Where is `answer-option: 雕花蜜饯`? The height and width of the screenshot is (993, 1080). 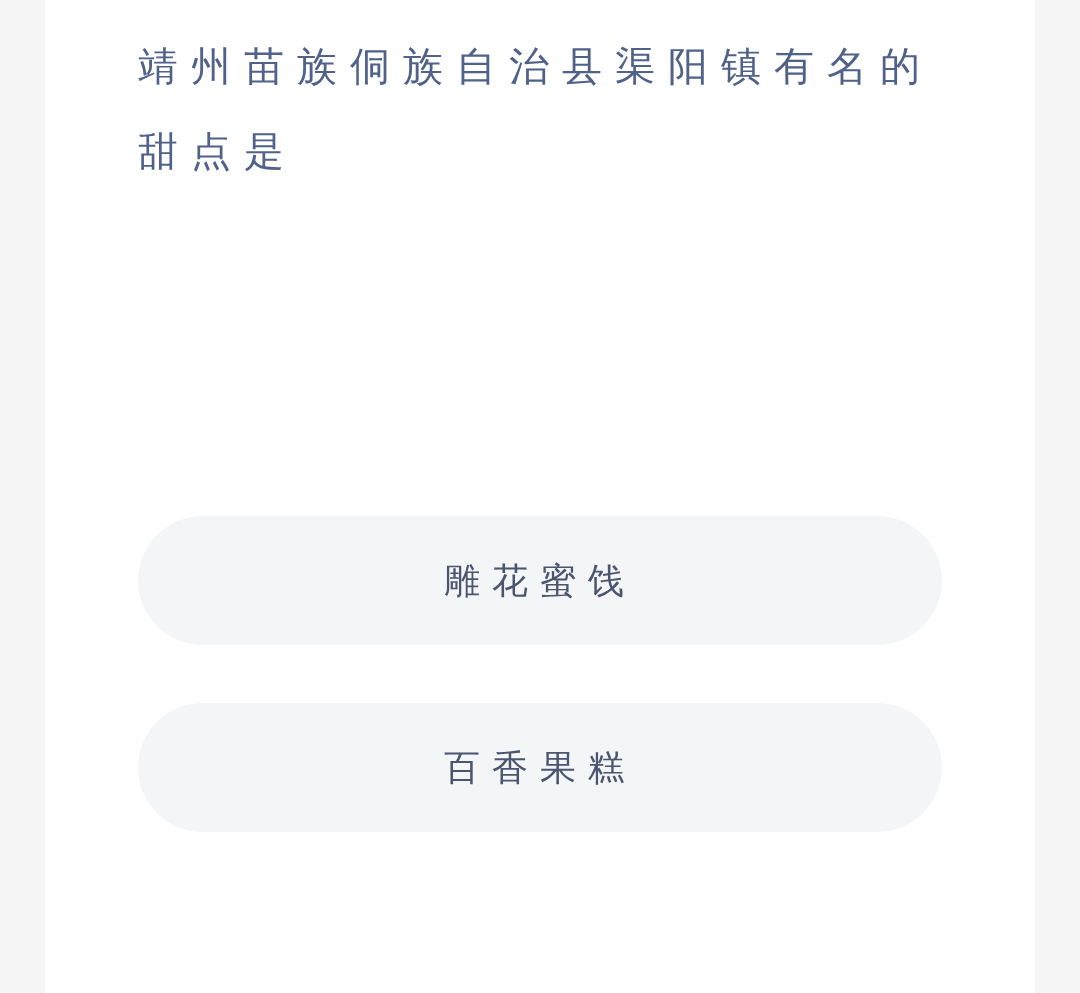
answer-option: 雕花蜜饯 is located at coordinates (540, 580).